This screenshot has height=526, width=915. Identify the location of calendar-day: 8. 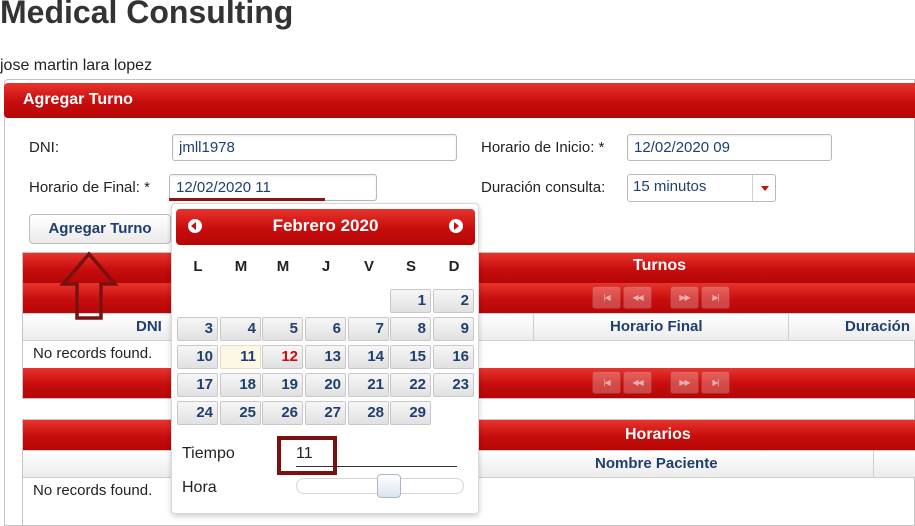
(410, 329).